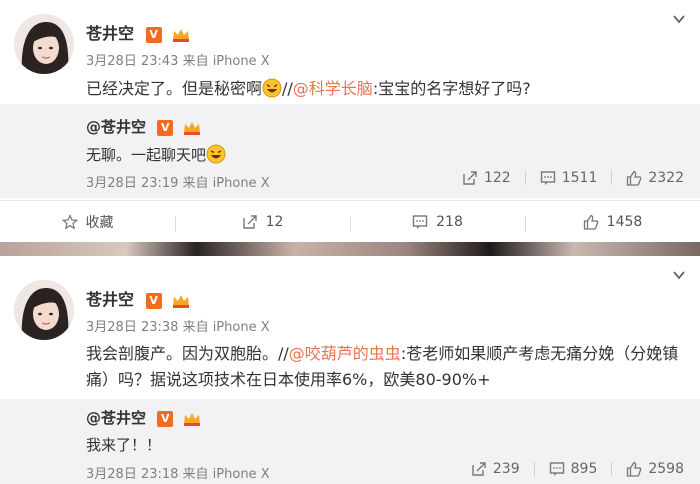 This screenshot has height=484, width=700. Describe the element at coordinates (568, 178) in the screenshot. I see `repost-comment-button: 1511` at that location.